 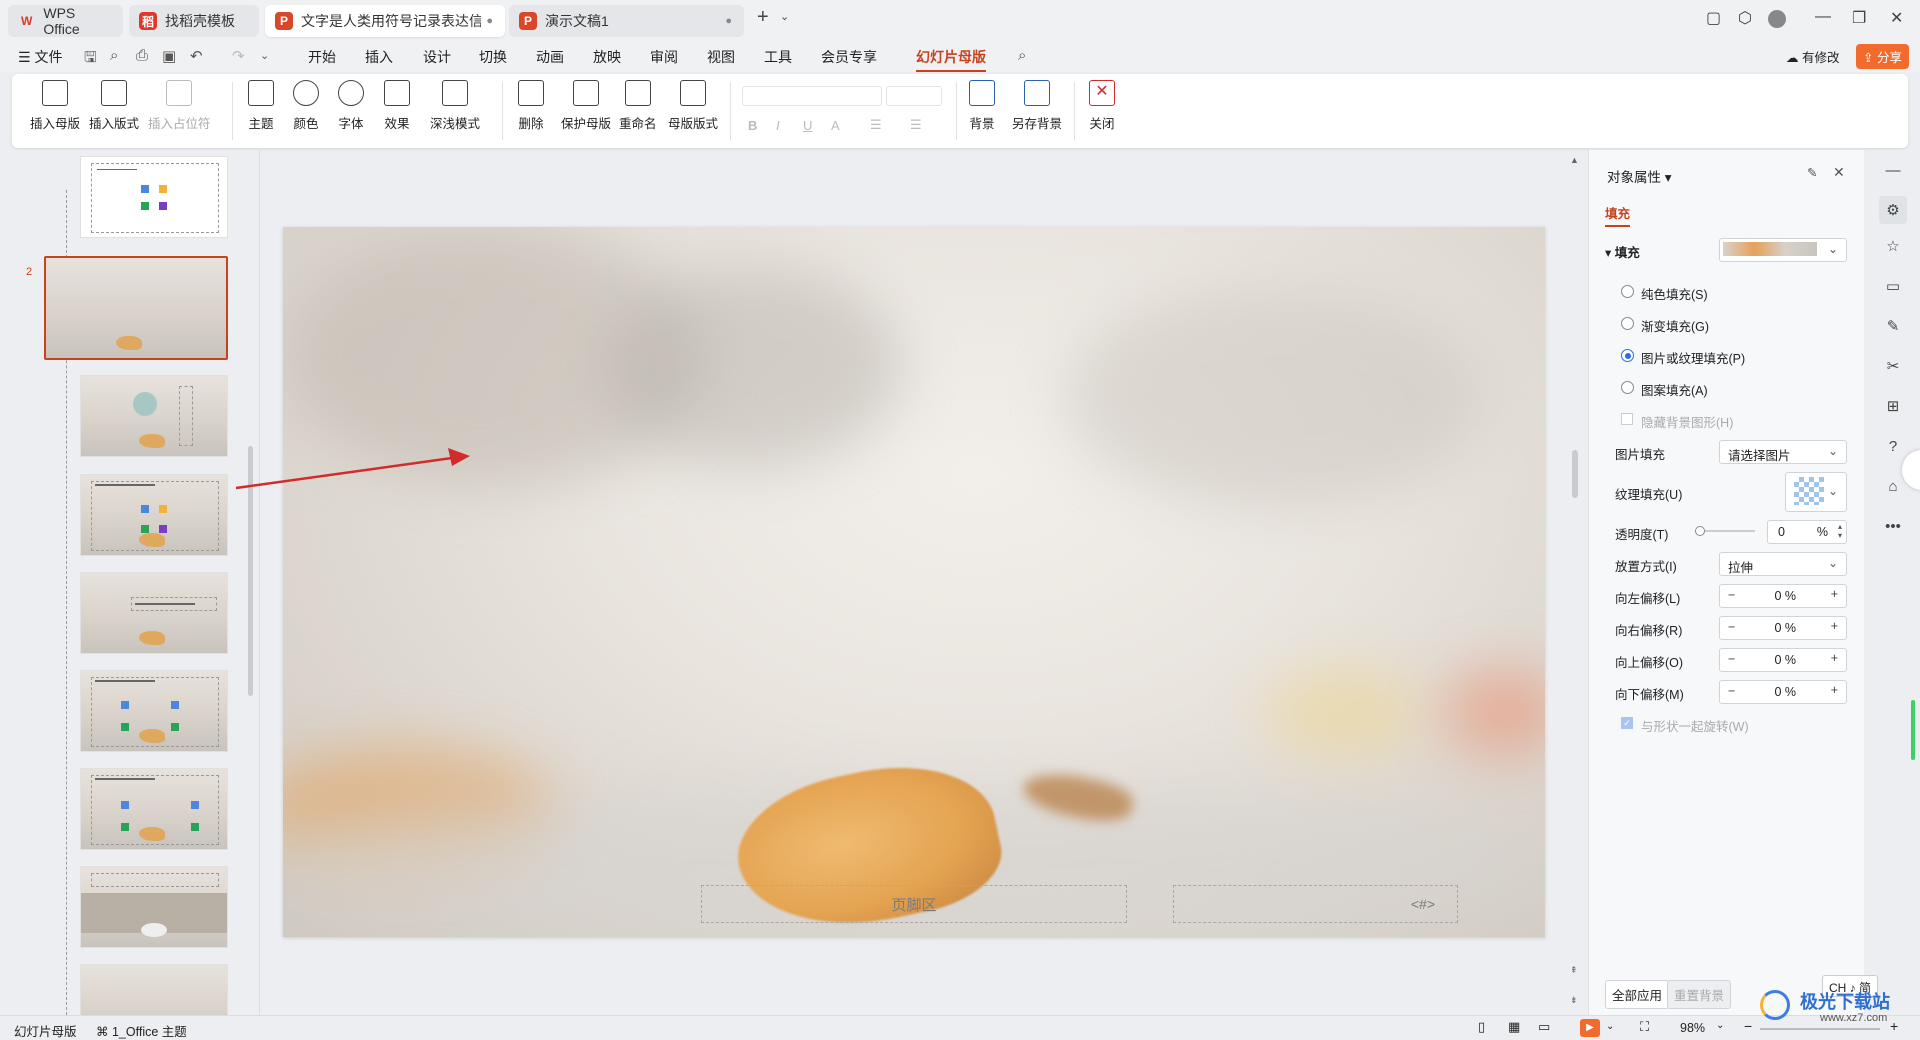 What do you see at coordinates (55, 106) in the screenshot?
I see `insert-master-button: 插入母版` at bounding box center [55, 106].